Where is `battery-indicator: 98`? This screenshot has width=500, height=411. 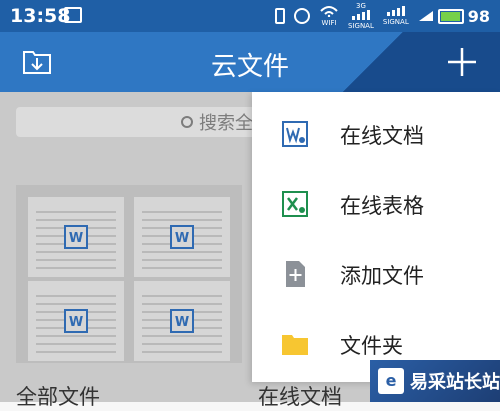
battery-indicator: 98 is located at coordinates (454, 16).